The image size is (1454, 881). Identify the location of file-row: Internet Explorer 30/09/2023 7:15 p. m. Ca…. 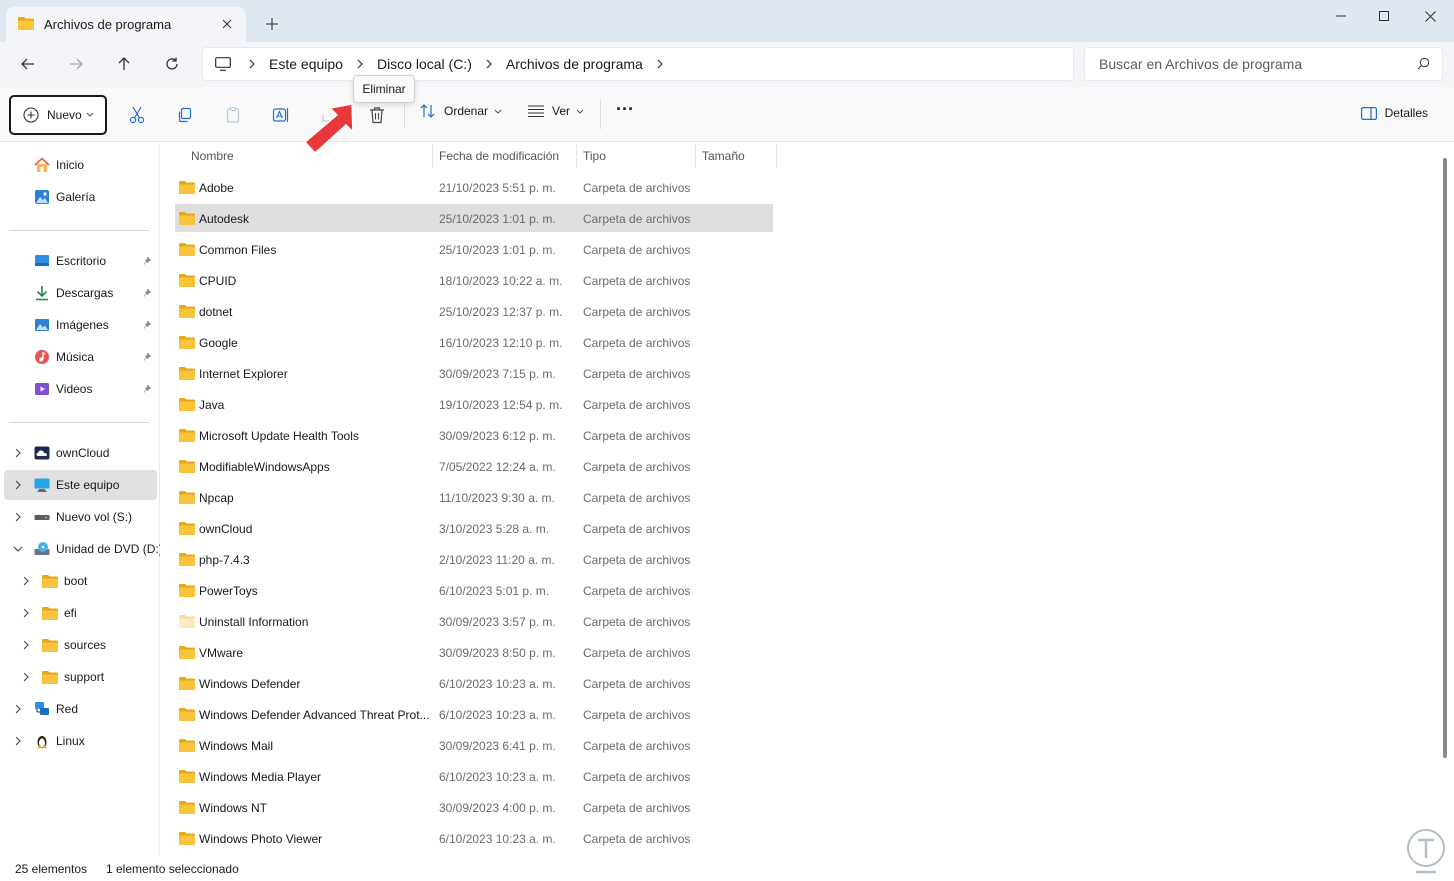
(474, 373).